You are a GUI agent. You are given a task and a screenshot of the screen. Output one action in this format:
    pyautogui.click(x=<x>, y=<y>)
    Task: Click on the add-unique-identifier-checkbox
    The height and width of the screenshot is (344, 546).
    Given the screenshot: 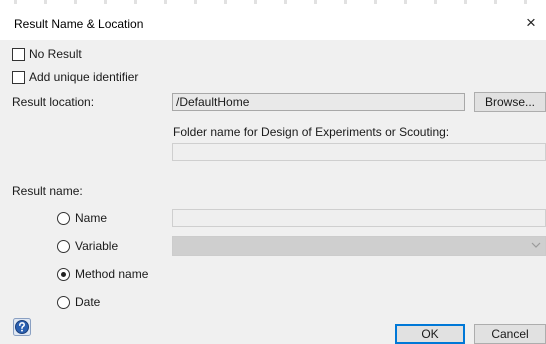 What is the action you would take?
    pyautogui.click(x=18, y=77)
    